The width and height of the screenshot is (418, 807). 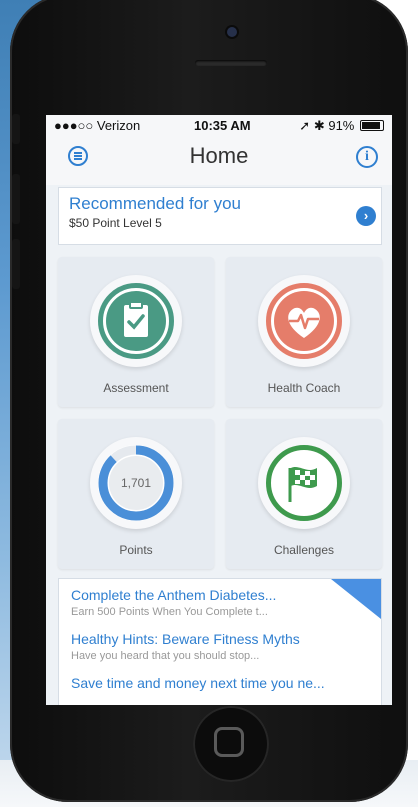 What do you see at coordinates (16, 199) in the screenshot?
I see `volume-up-button` at bounding box center [16, 199].